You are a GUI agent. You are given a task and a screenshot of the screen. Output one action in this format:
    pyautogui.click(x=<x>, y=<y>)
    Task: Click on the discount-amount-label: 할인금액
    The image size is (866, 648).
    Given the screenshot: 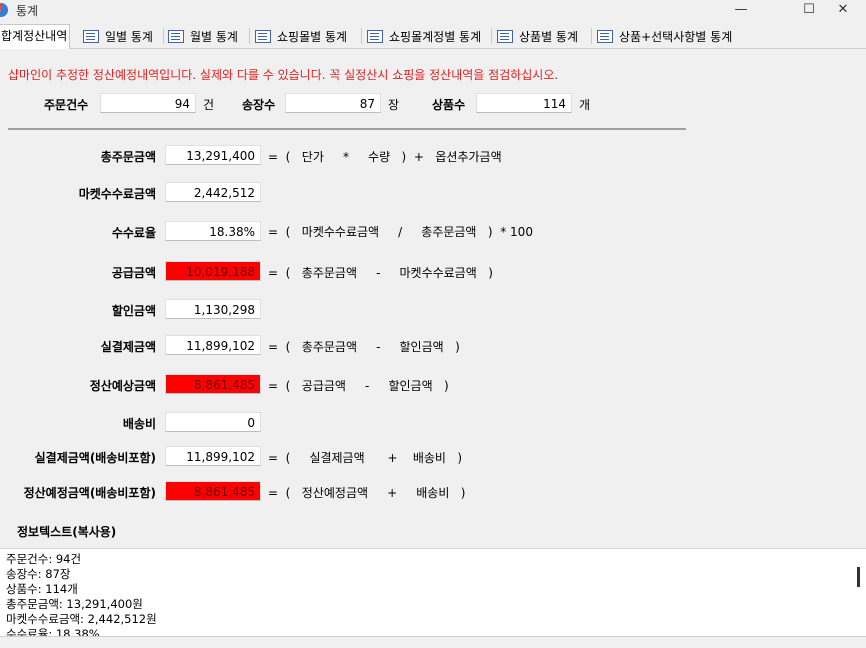 What is the action you would take?
    pyautogui.click(x=133, y=311)
    